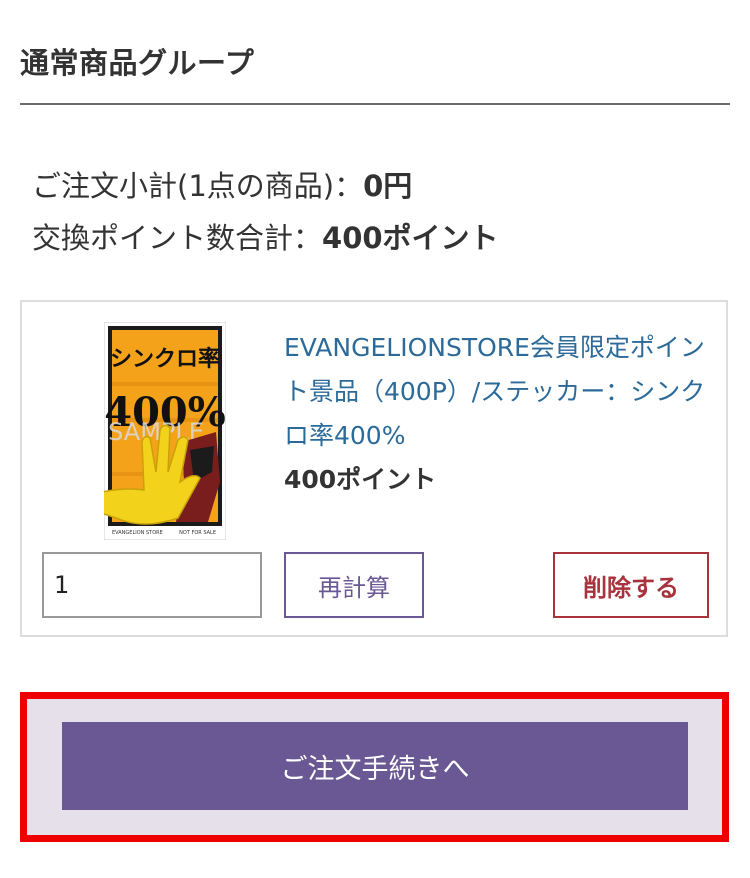 The height and width of the screenshot is (878, 750). Describe the element at coordinates (152, 585) in the screenshot. I see `quantity-input` at that location.